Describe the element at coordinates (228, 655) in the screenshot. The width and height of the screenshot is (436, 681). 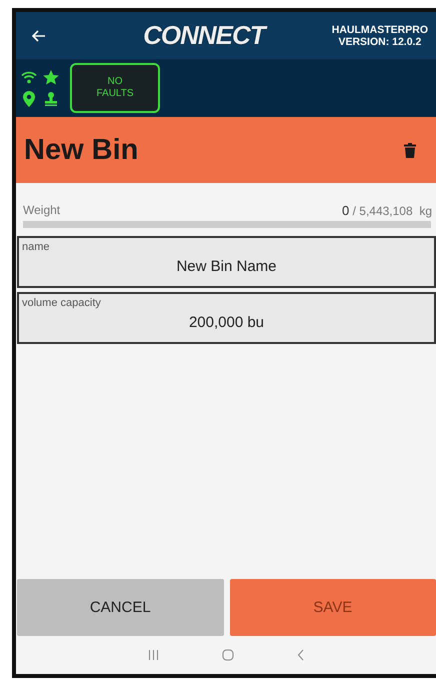
I see `home-icon` at that location.